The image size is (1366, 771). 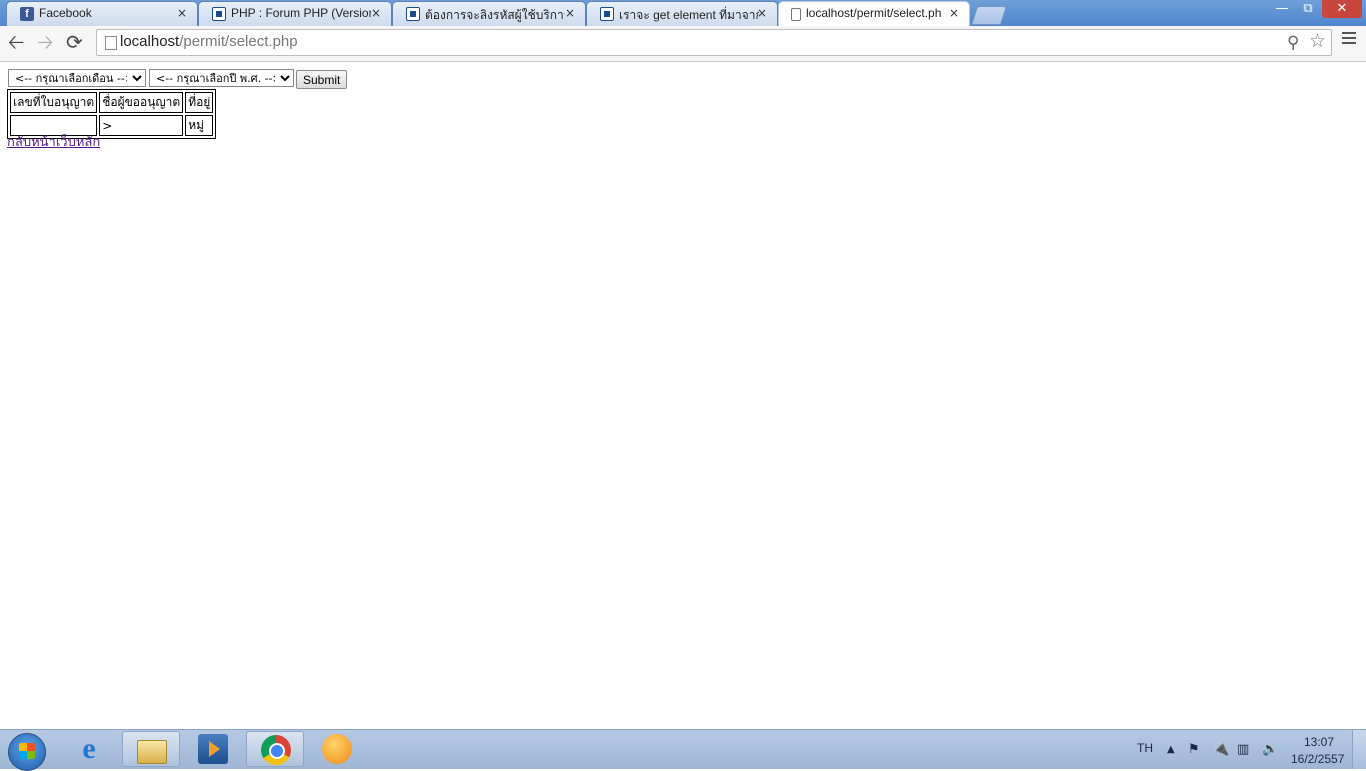 I want to click on tab-forum-thread-2: เราจะ get element ที่มาจาก ×, so click(x=682, y=13).